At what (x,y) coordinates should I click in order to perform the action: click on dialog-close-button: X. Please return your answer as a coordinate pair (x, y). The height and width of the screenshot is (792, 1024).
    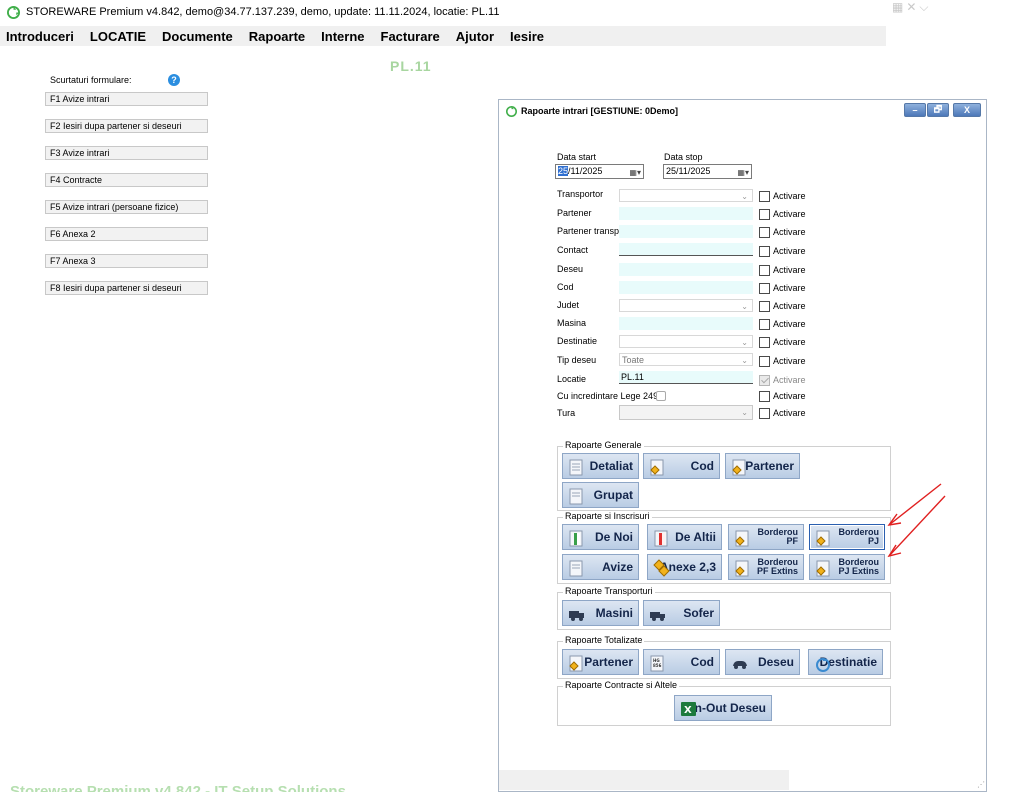
    Looking at the image, I should click on (967, 110).